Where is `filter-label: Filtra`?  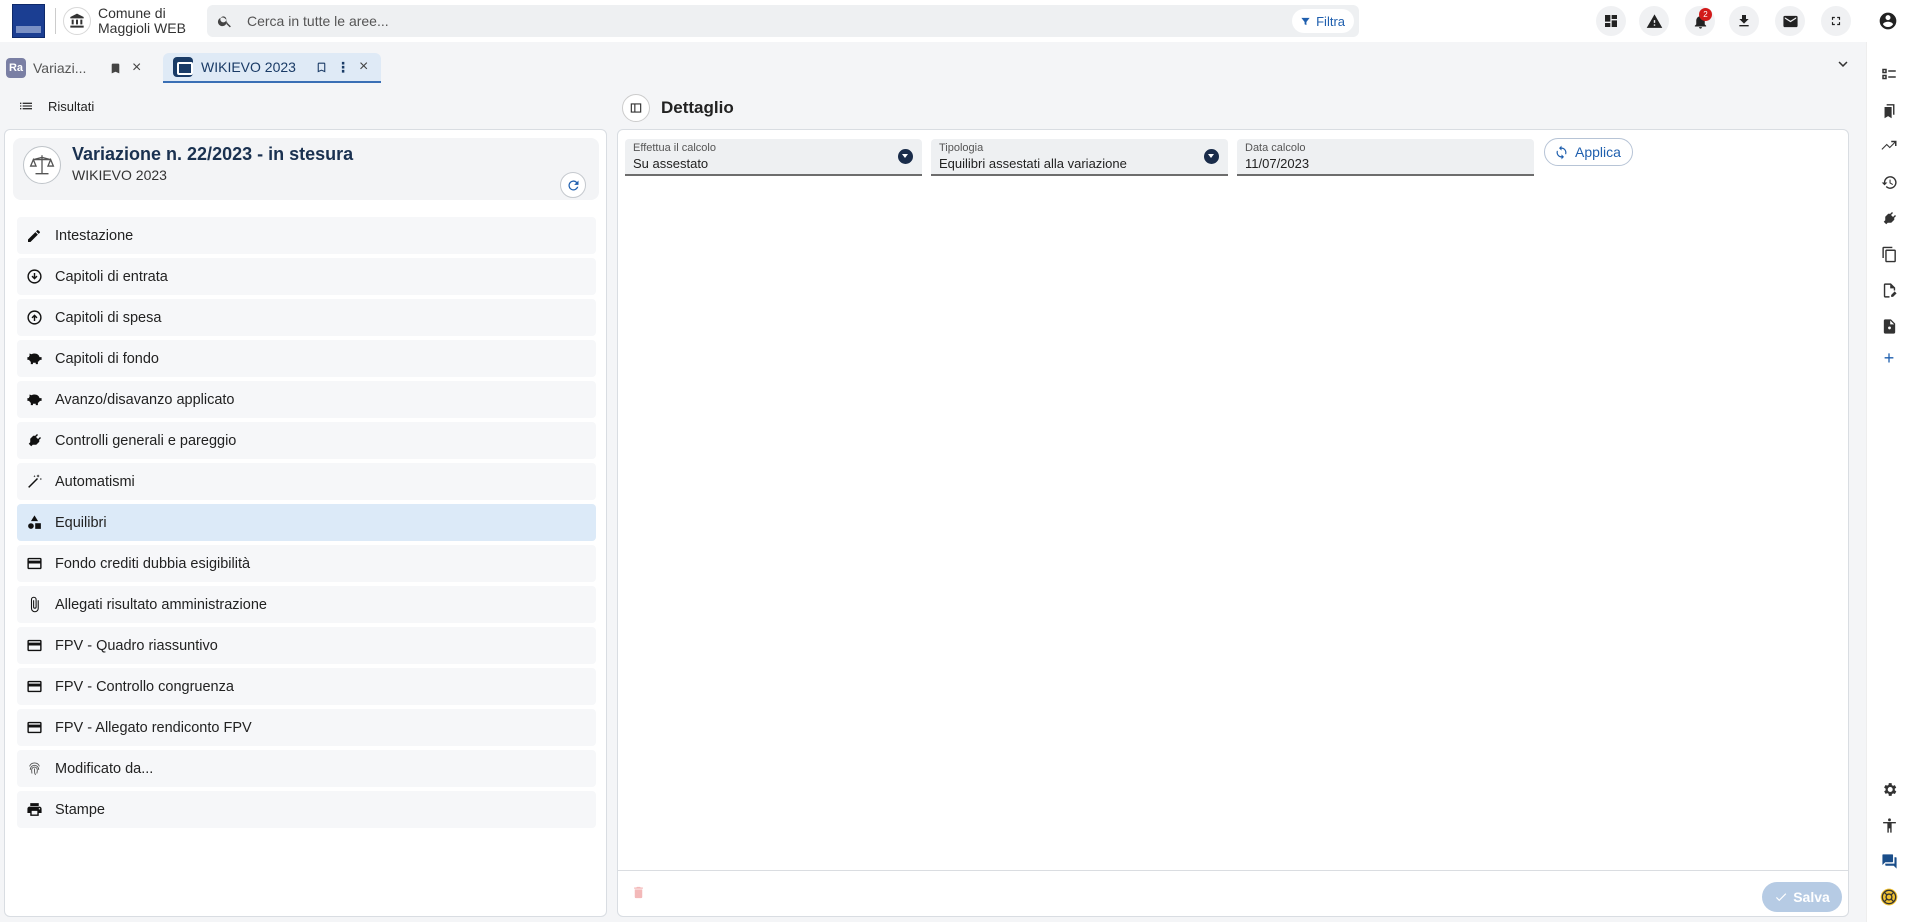 filter-label: Filtra is located at coordinates (1330, 21).